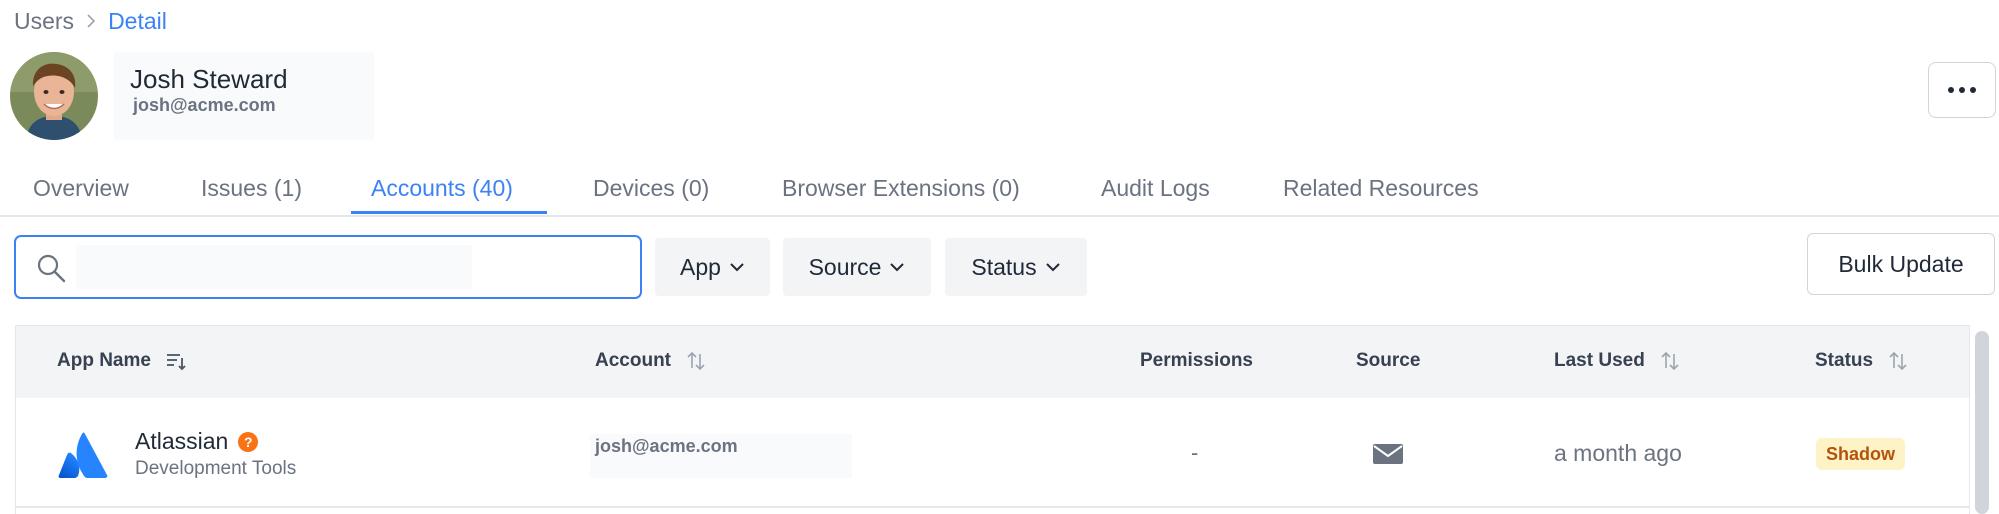 The height and width of the screenshot is (514, 1999). Describe the element at coordinates (54, 96) in the screenshot. I see `avatar` at that location.